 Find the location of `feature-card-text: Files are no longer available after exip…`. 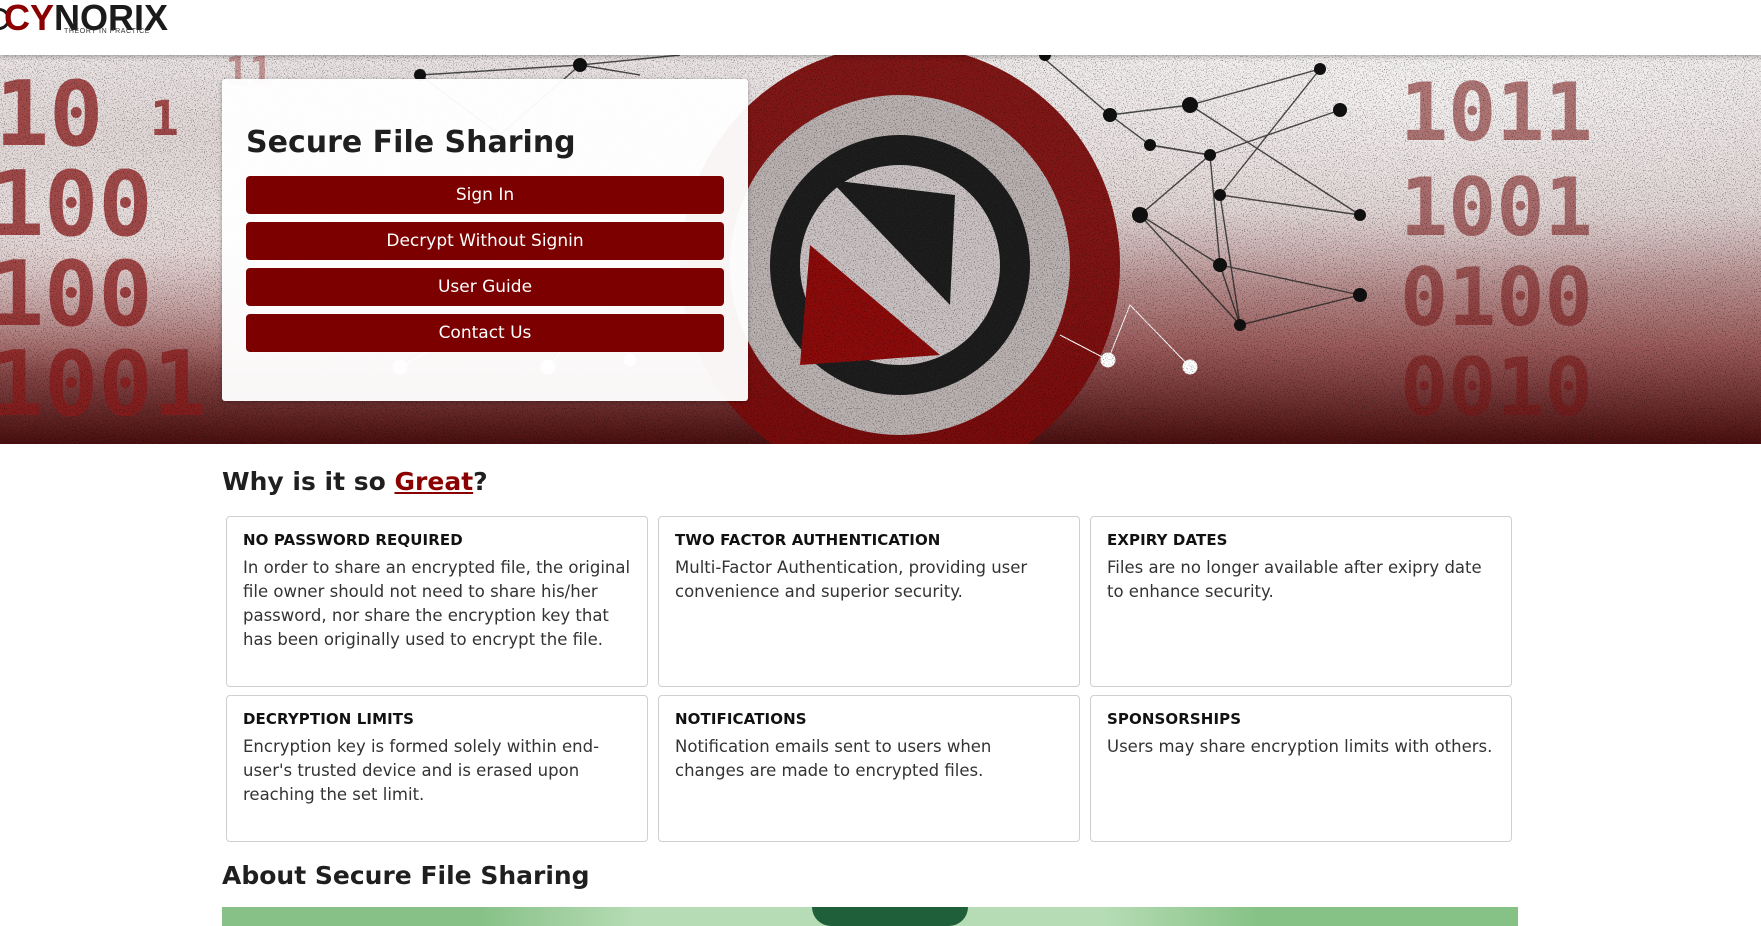

feature-card-text: Files are no longer available after exip… is located at coordinates (1294, 579).